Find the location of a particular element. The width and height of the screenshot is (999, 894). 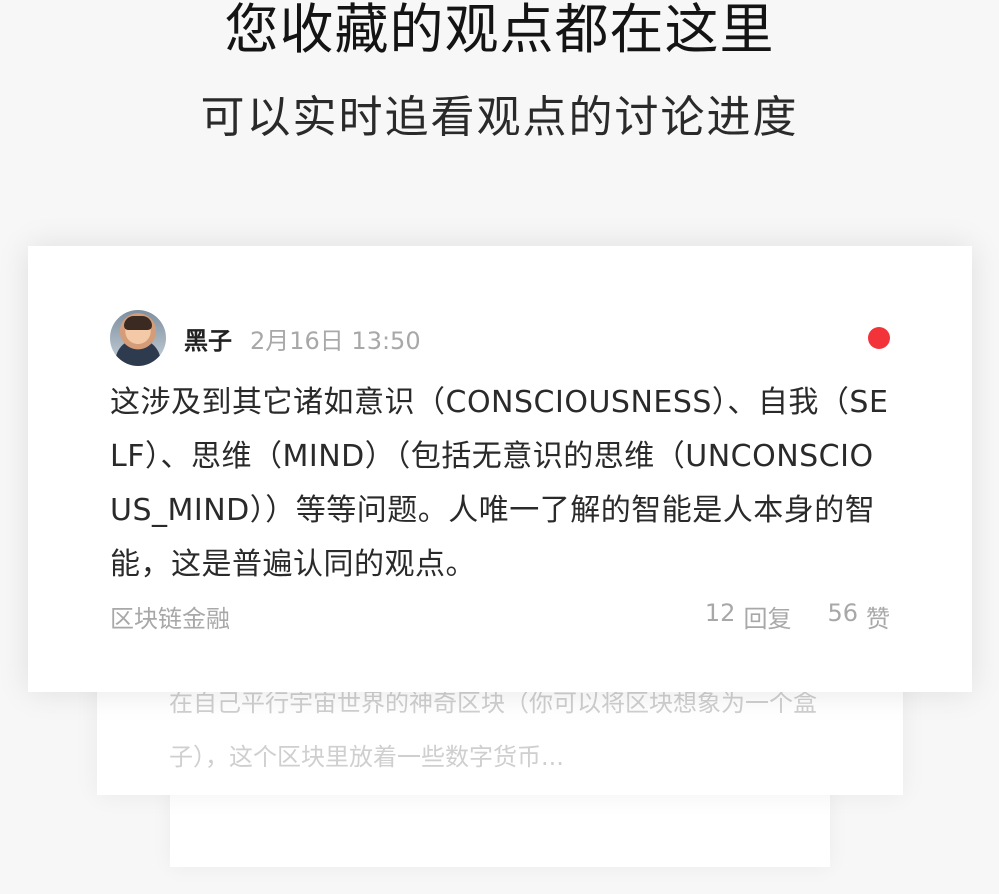

author-name: 黑子 is located at coordinates (208, 338).